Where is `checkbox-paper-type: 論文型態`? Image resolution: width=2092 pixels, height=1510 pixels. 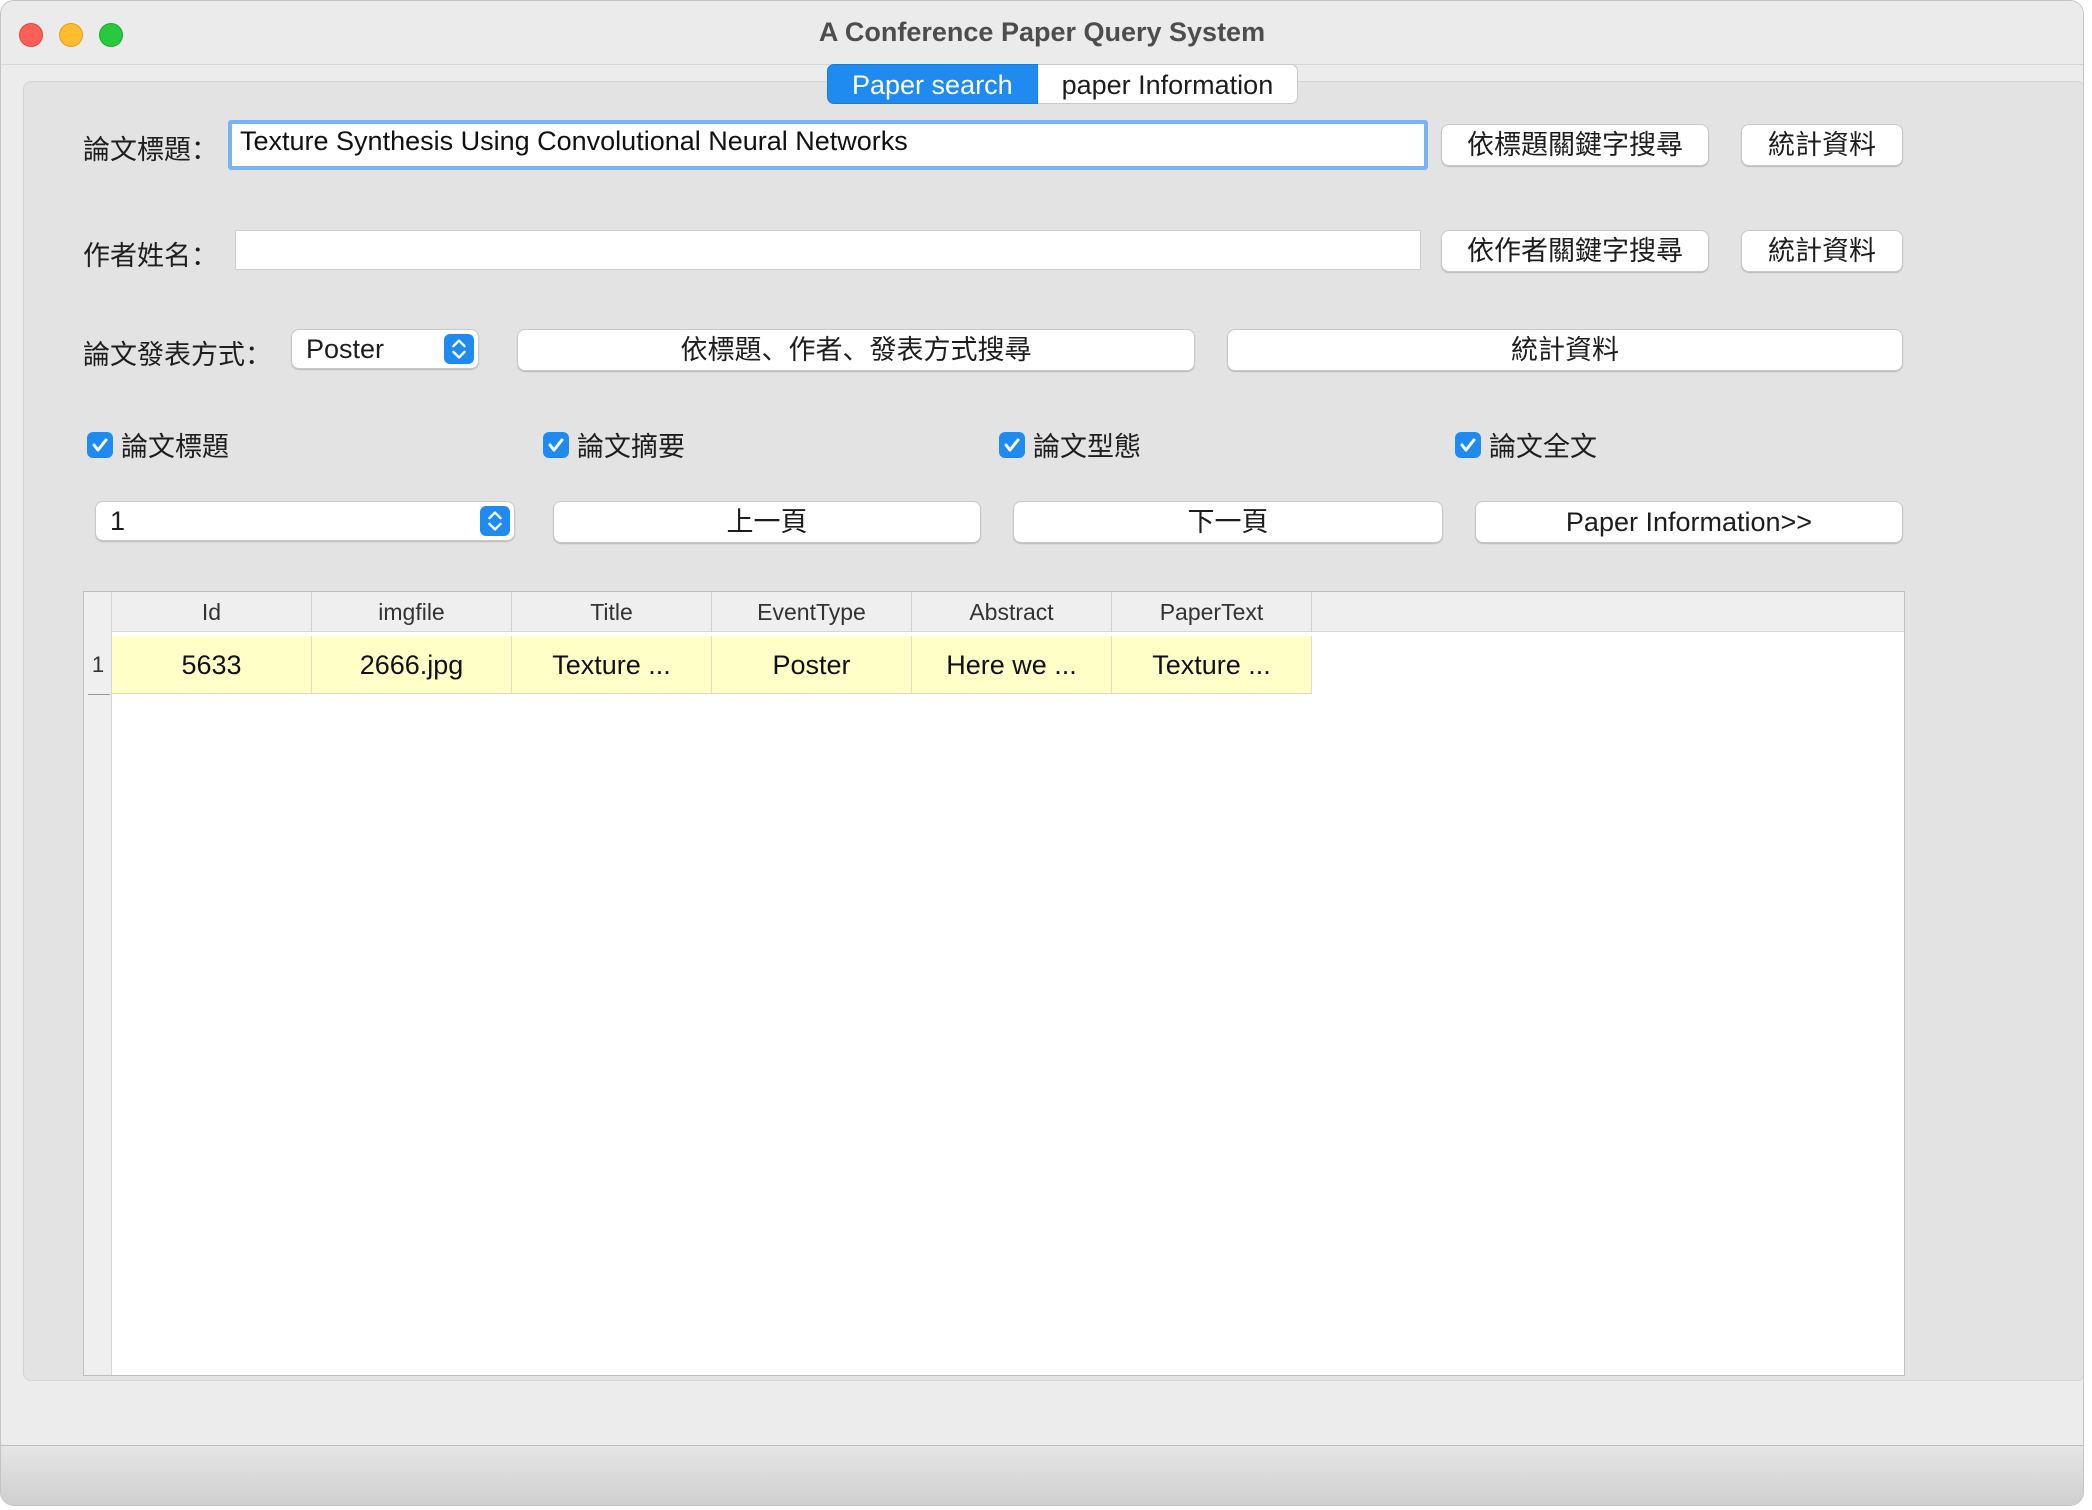 checkbox-paper-type: 論文型態 is located at coordinates (1070, 444).